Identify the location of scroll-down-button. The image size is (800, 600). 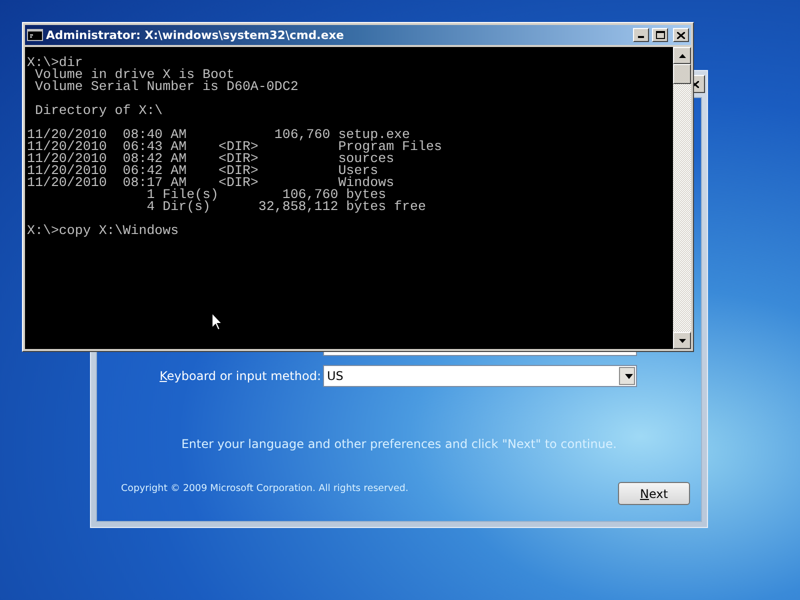
(682, 340).